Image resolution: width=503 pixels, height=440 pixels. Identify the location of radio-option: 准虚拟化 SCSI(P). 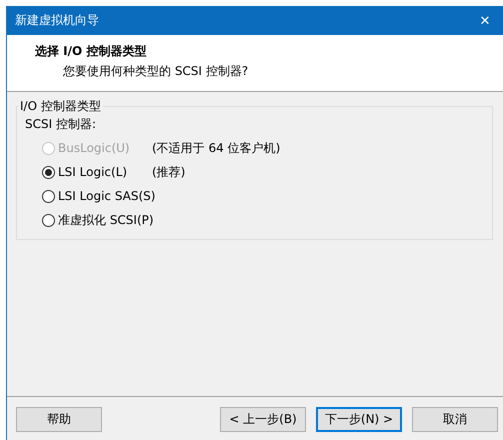
(98, 220).